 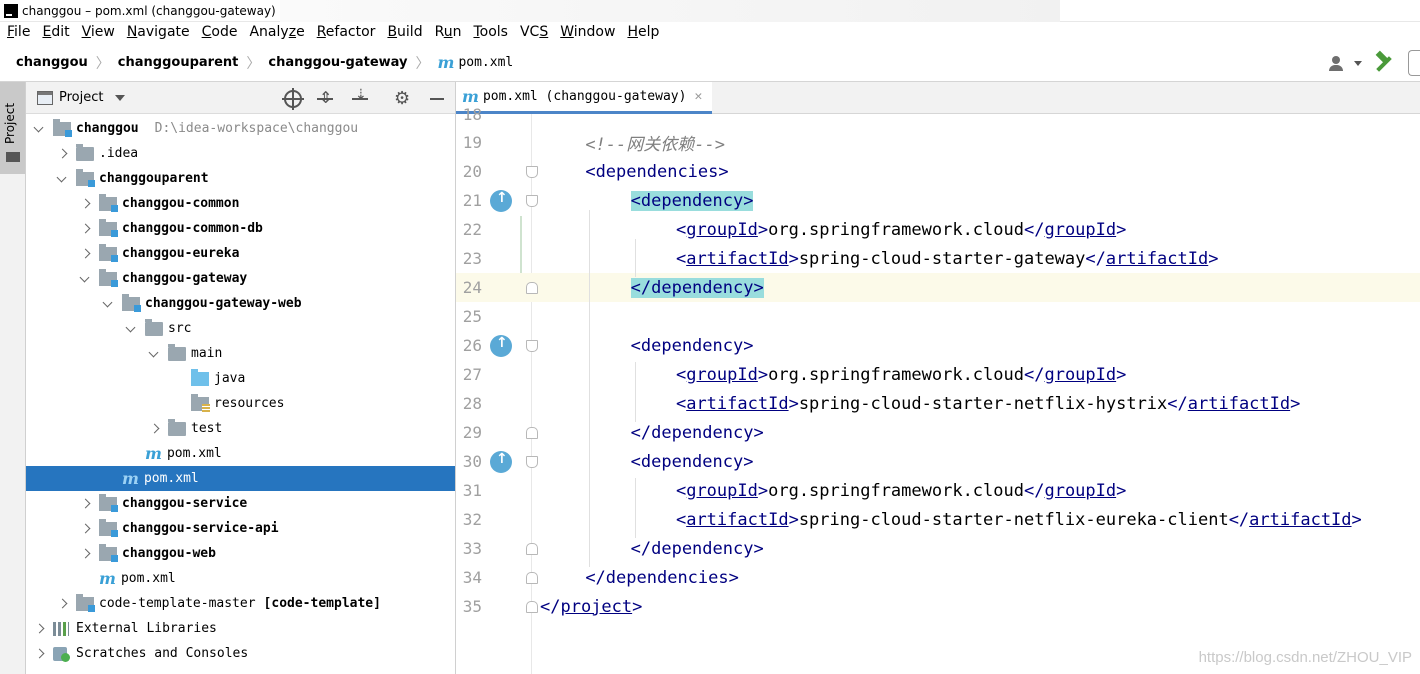 What do you see at coordinates (758, 432) in the screenshot?
I see `code-token: >` at bounding box center [758, 432].